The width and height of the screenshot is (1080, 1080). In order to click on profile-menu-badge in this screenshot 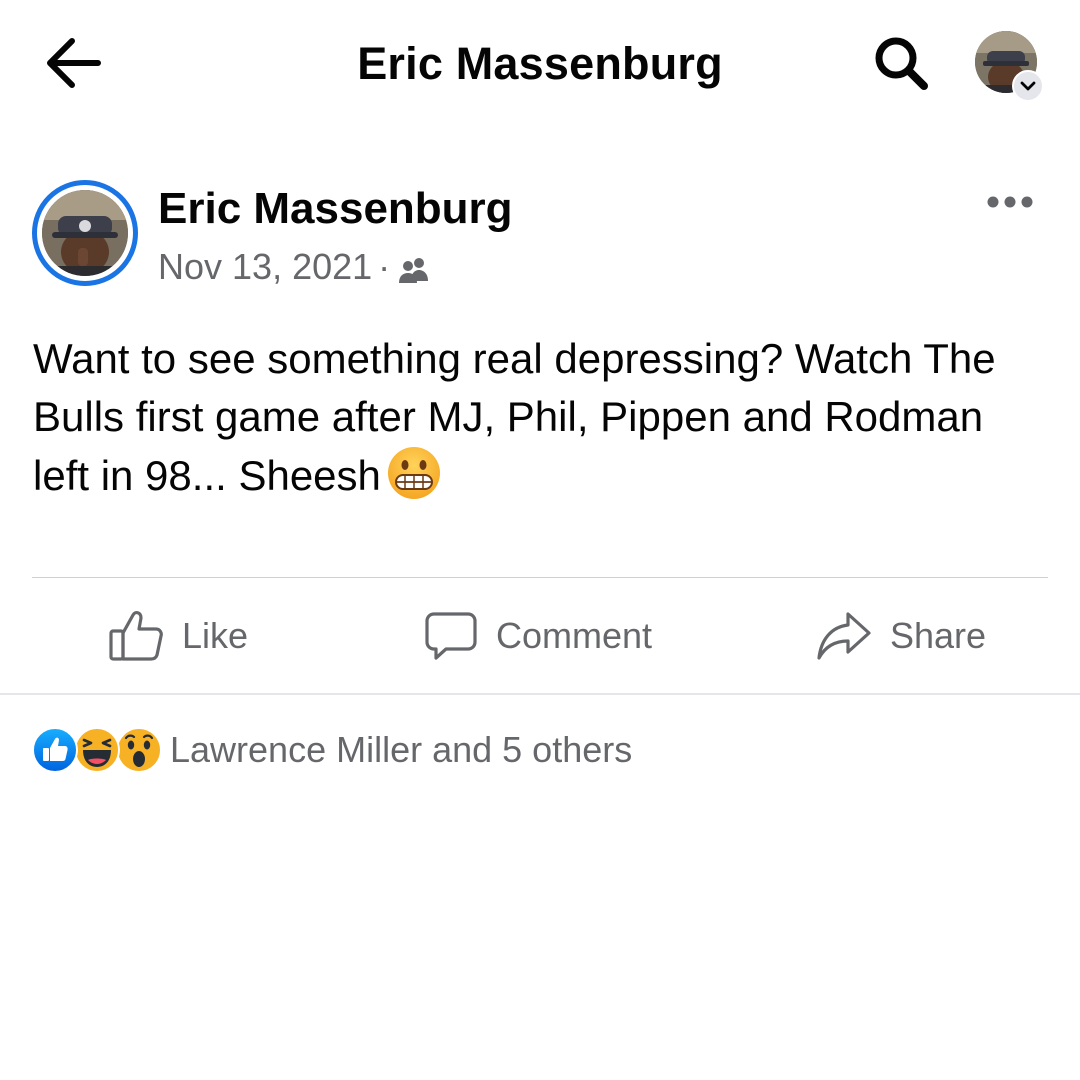, I will do `click(1028, 86)`.